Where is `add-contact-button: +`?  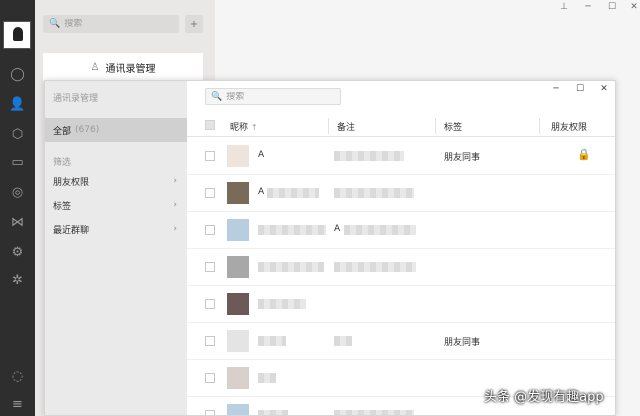 add-contact-button: + is located at coordinates (194, 24).